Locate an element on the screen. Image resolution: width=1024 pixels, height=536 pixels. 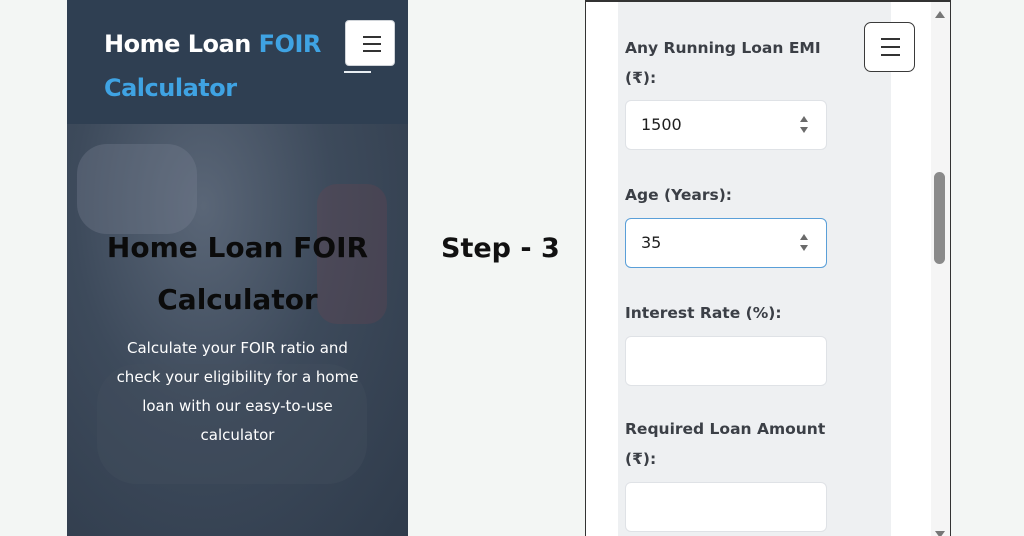
loan-amount-label: Required Loan Amount (₹): is located at coordinates (725, 444).